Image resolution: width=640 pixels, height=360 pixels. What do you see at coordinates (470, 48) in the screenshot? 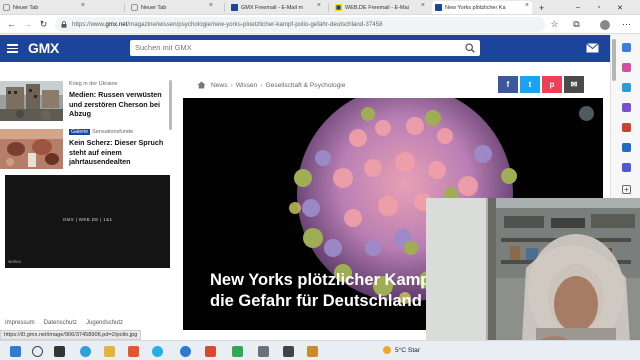
I see `search-icon` at bounding box center [470, 48].